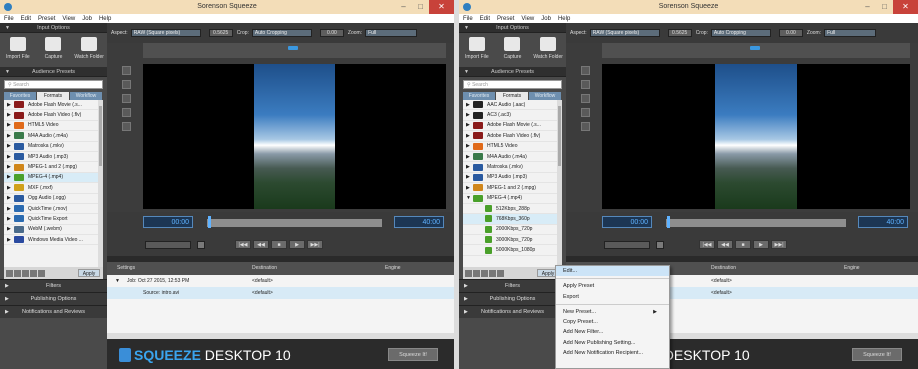 Image resolution: width=918 pixels, height=369 pixels. What do you see at coordinates (612, 286) in the screenshot?
I see `menu-item-apply-preset: Apply Preset` at bounding box center [612, 286].